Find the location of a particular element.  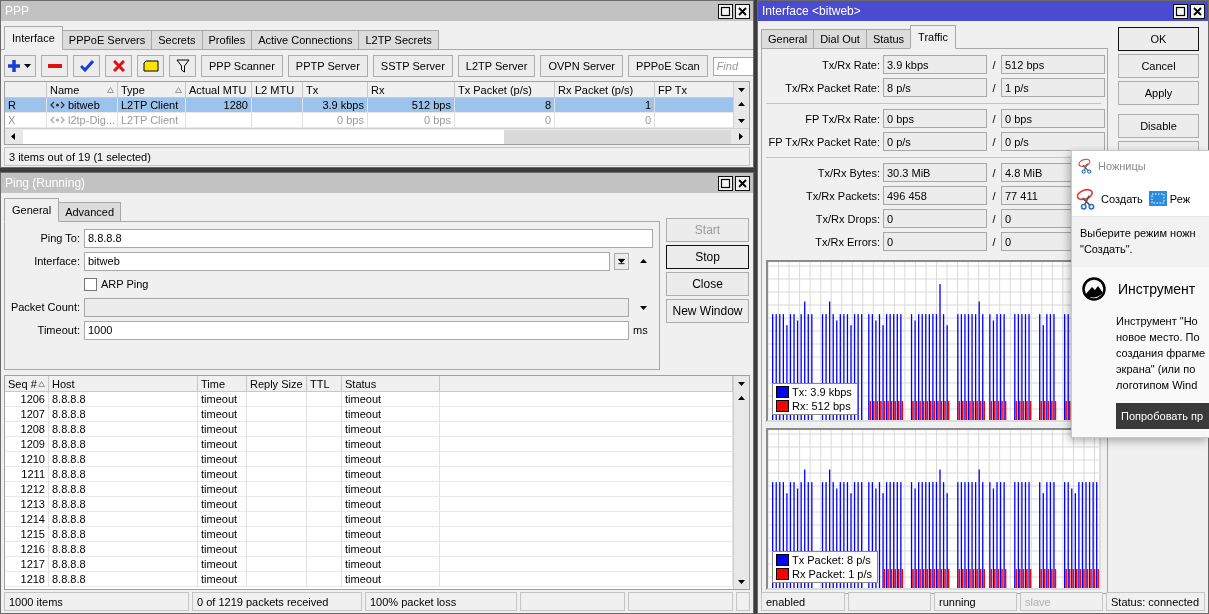

mode-button: Реж is located at coordinates (1169, 198).